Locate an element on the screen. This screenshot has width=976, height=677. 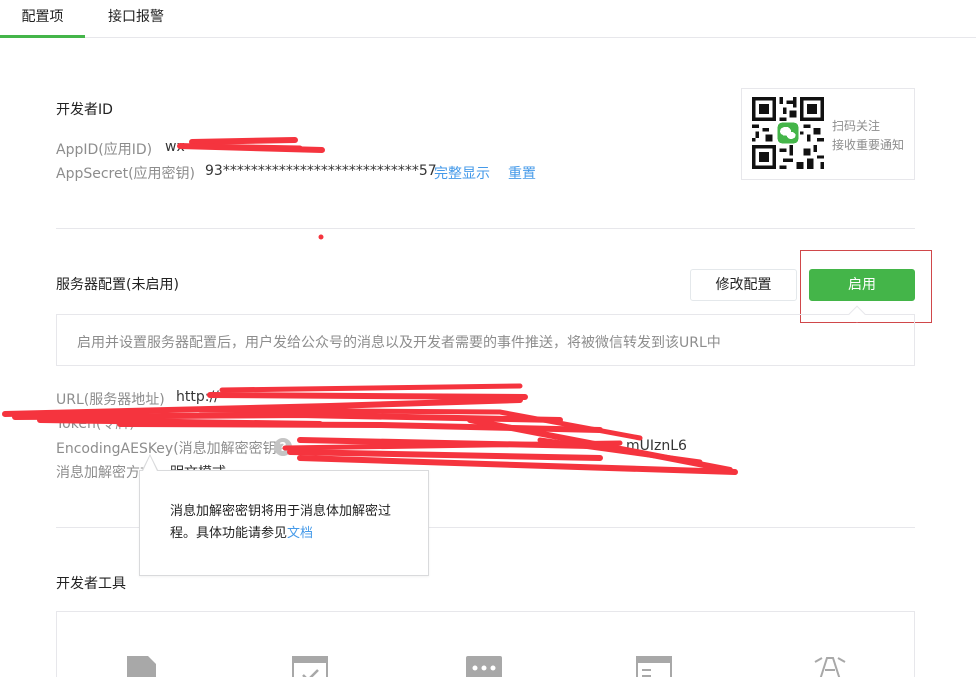
docs-link: 文档 is located at coordinates (300, 533).